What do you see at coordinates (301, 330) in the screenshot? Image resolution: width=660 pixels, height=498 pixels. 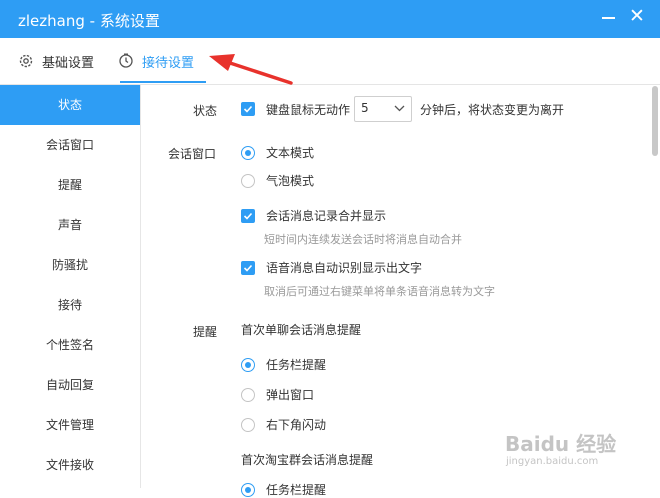 I see `single-chat-reminder-title: 首次单聊会话消息提醒` at bounding box center [301, 330].